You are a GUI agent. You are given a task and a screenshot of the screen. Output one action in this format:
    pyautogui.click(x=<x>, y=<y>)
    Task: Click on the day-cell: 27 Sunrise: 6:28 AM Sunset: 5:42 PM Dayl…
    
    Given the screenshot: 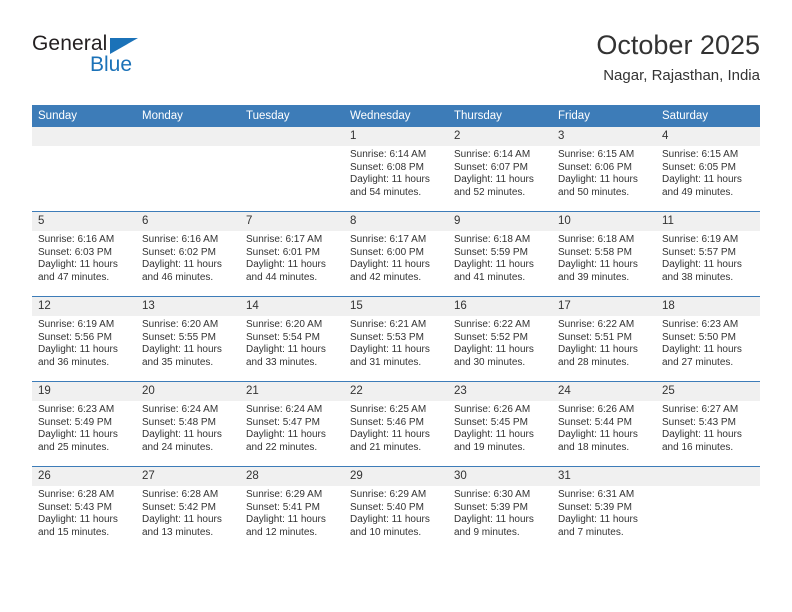 What is the action you would take?
    pyautogui.click(x=188, y=508)
    